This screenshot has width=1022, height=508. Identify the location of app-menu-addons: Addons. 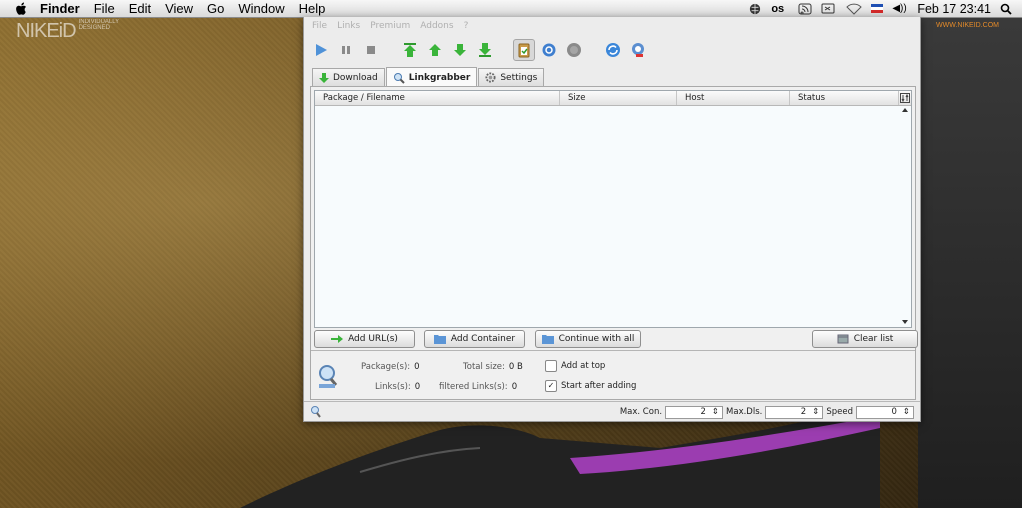
(436, 26).